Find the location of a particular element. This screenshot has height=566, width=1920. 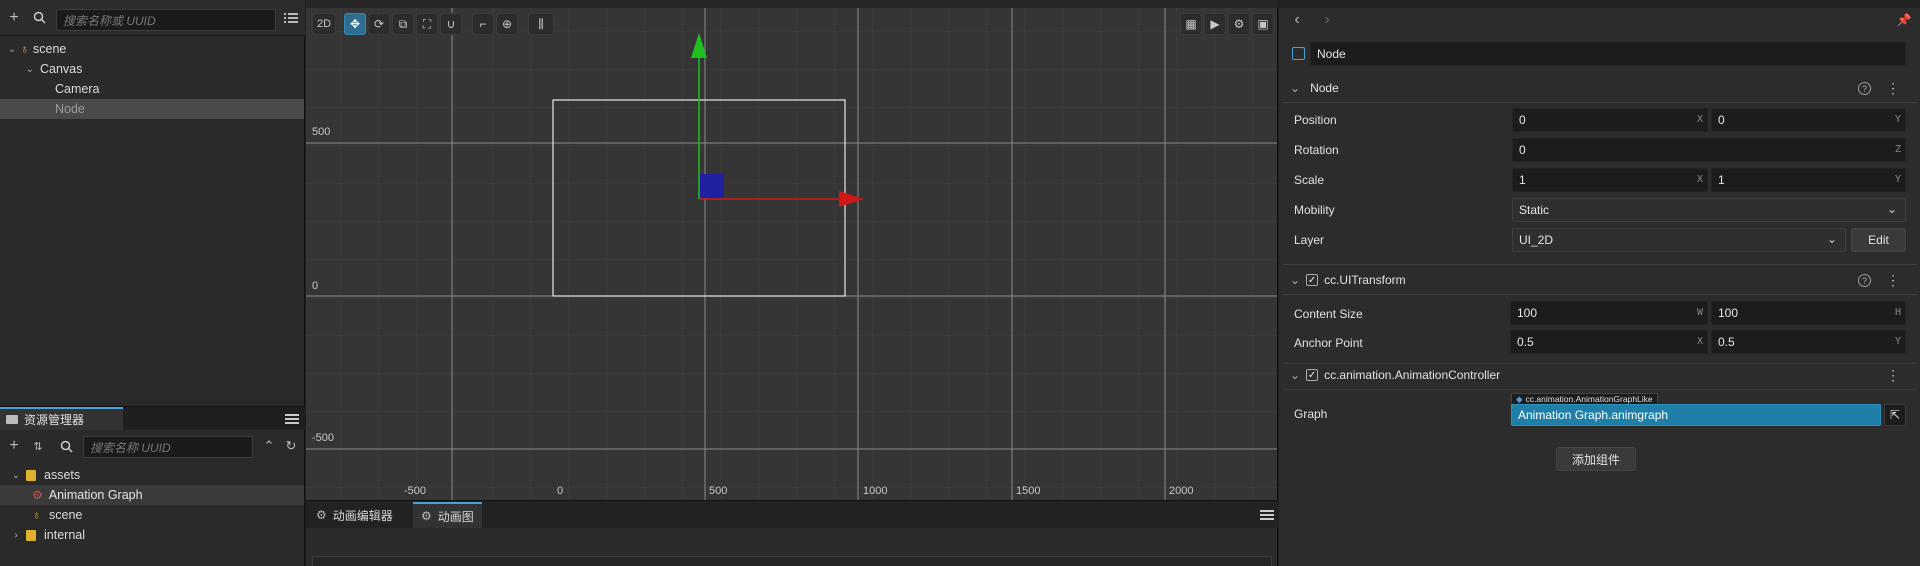

refresh-icon: ↻ is located at coordinates (291, 445).